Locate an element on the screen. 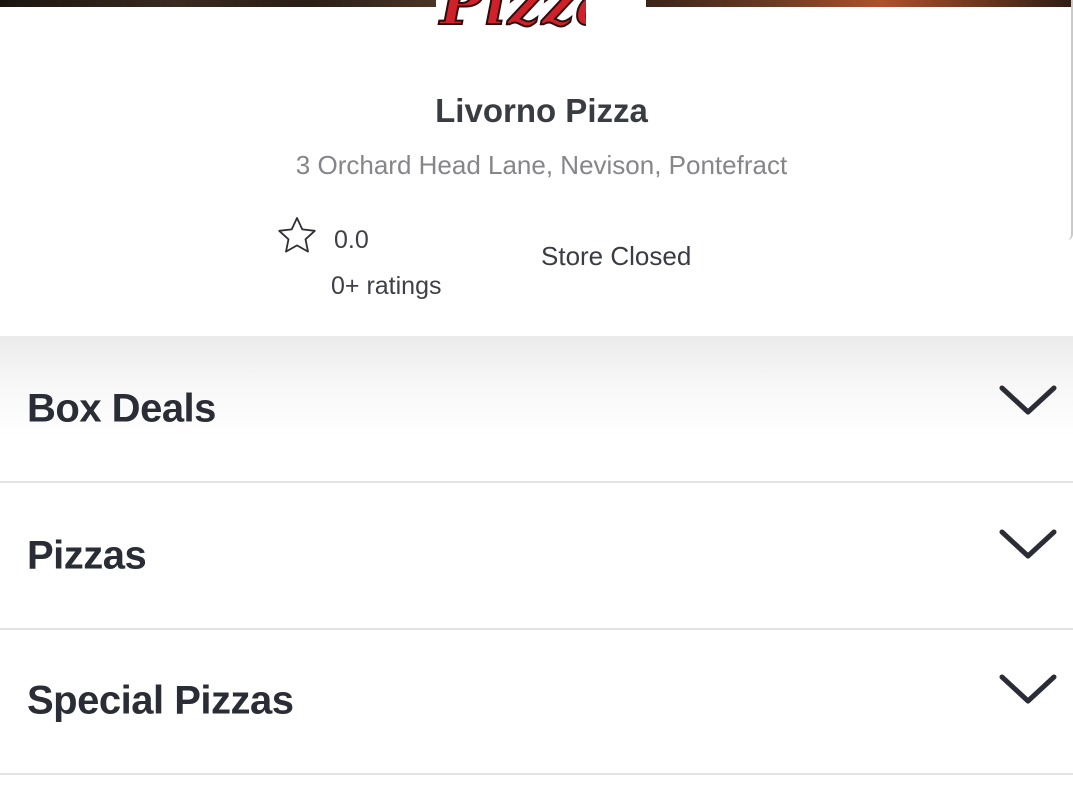 The height and width of the screenshot is (808, 1073). rating-count: 0+ ratings is located at coordinates (386, 286).